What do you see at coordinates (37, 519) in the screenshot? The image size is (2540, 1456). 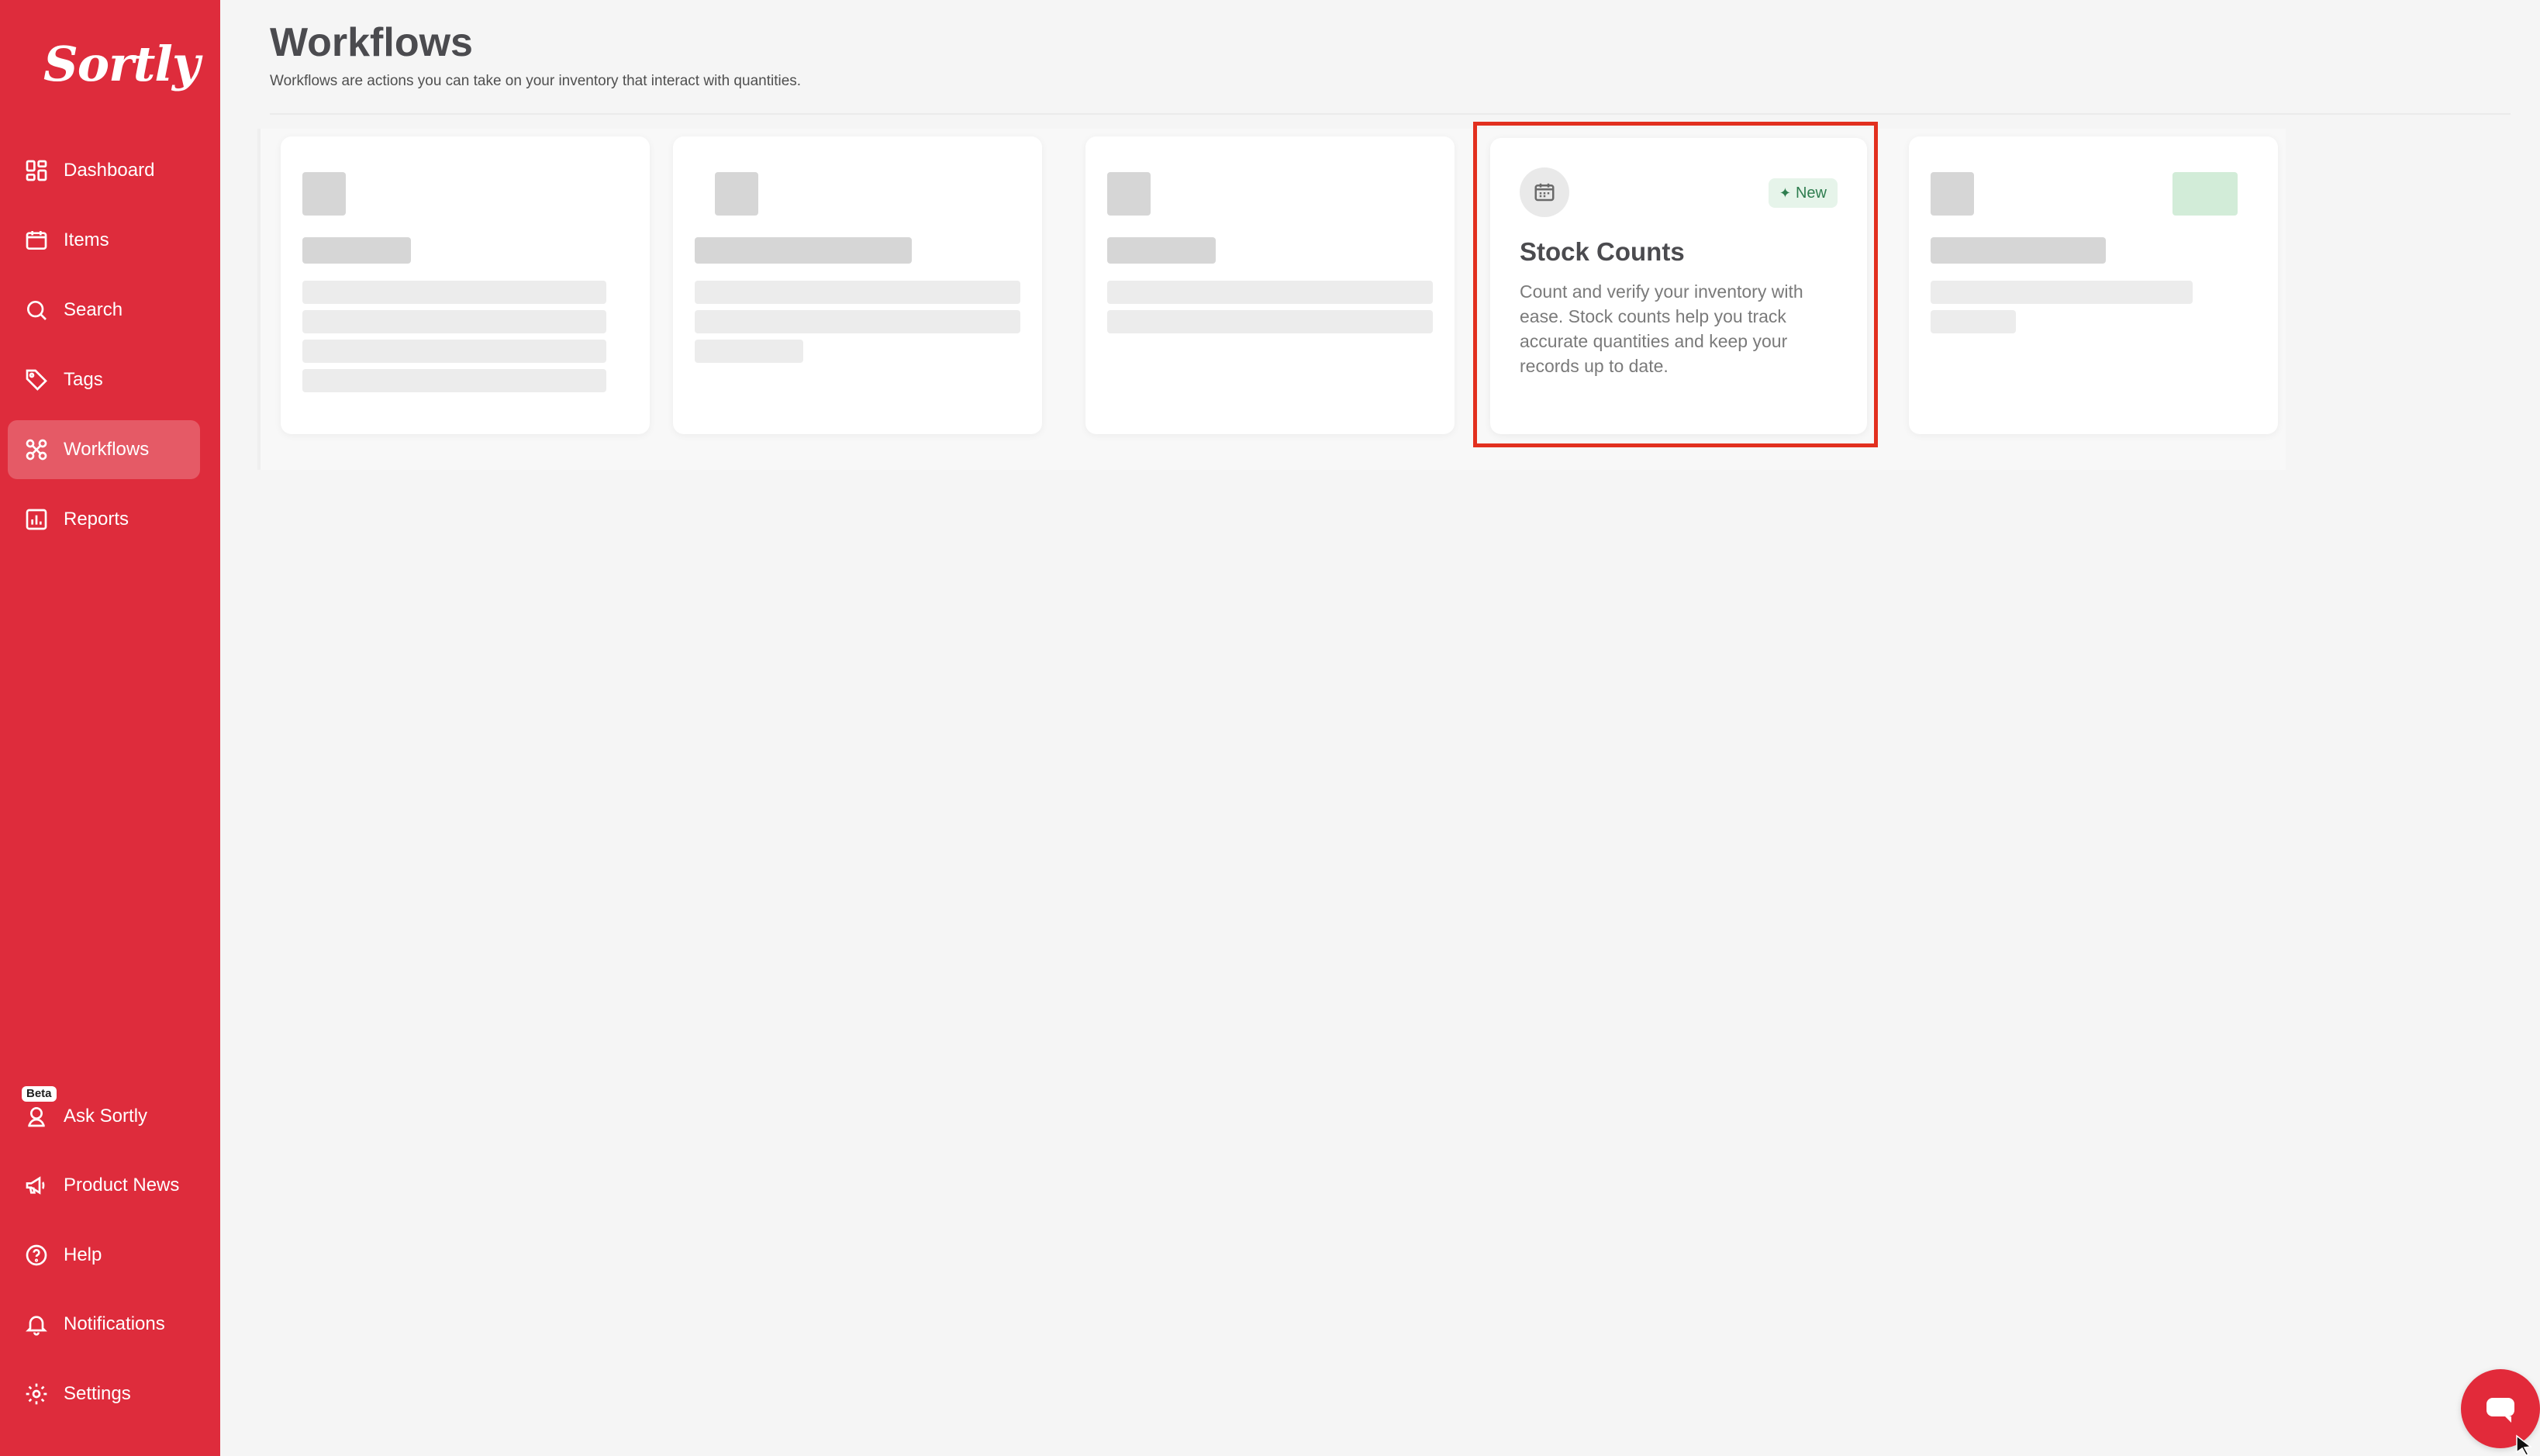 I see `reports-icon` at bounding box center [37, 519].